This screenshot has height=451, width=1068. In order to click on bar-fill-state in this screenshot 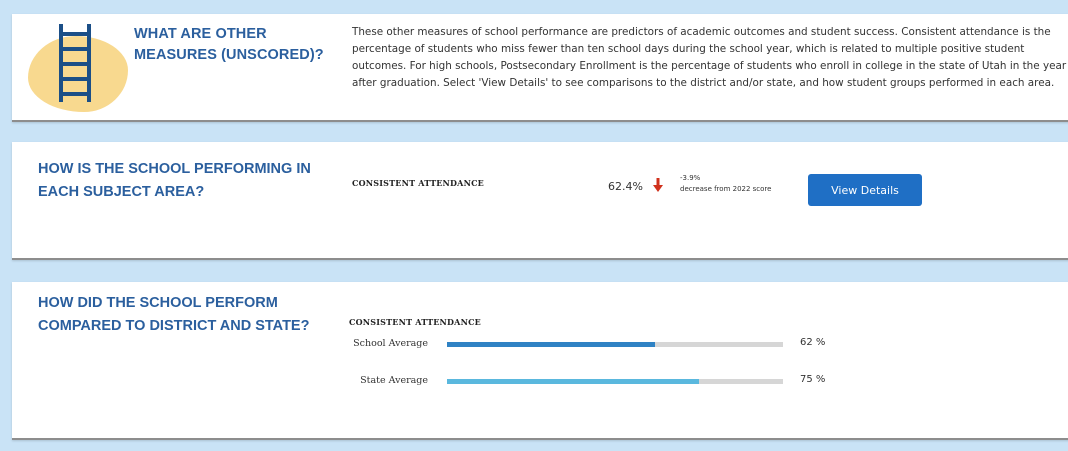, I will do `click(573, 381)`.